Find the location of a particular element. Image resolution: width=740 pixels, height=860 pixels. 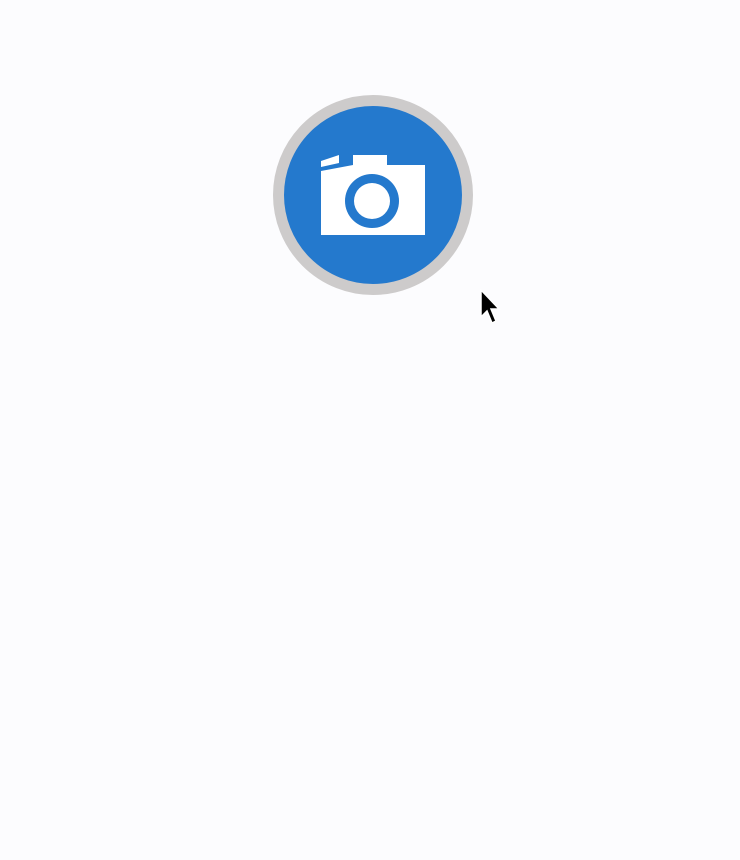

mouse-cursor-icon is located at coordinates (490, 307).